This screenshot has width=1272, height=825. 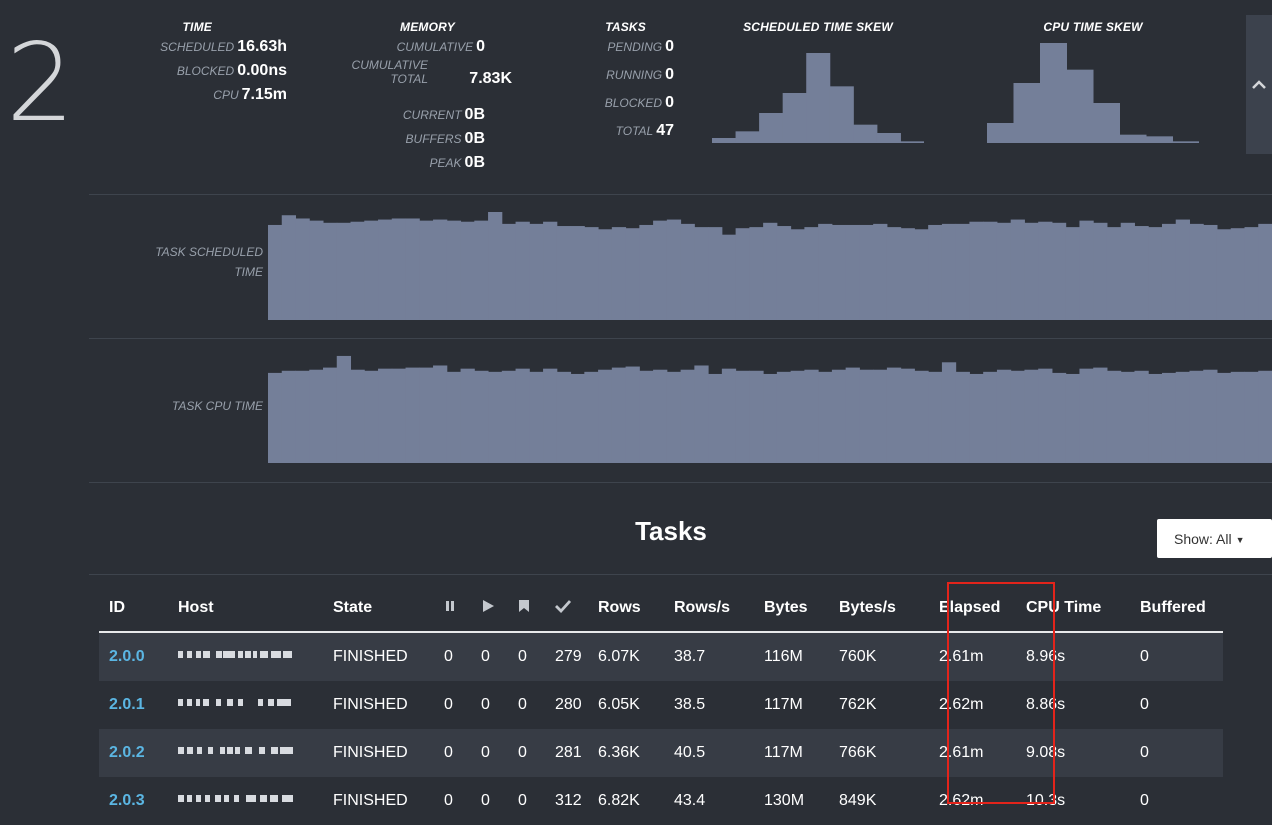 What do you see at coordinates (388, 609) in the screenshot?
I see `col-state: State` at bounding box center [388, 609].